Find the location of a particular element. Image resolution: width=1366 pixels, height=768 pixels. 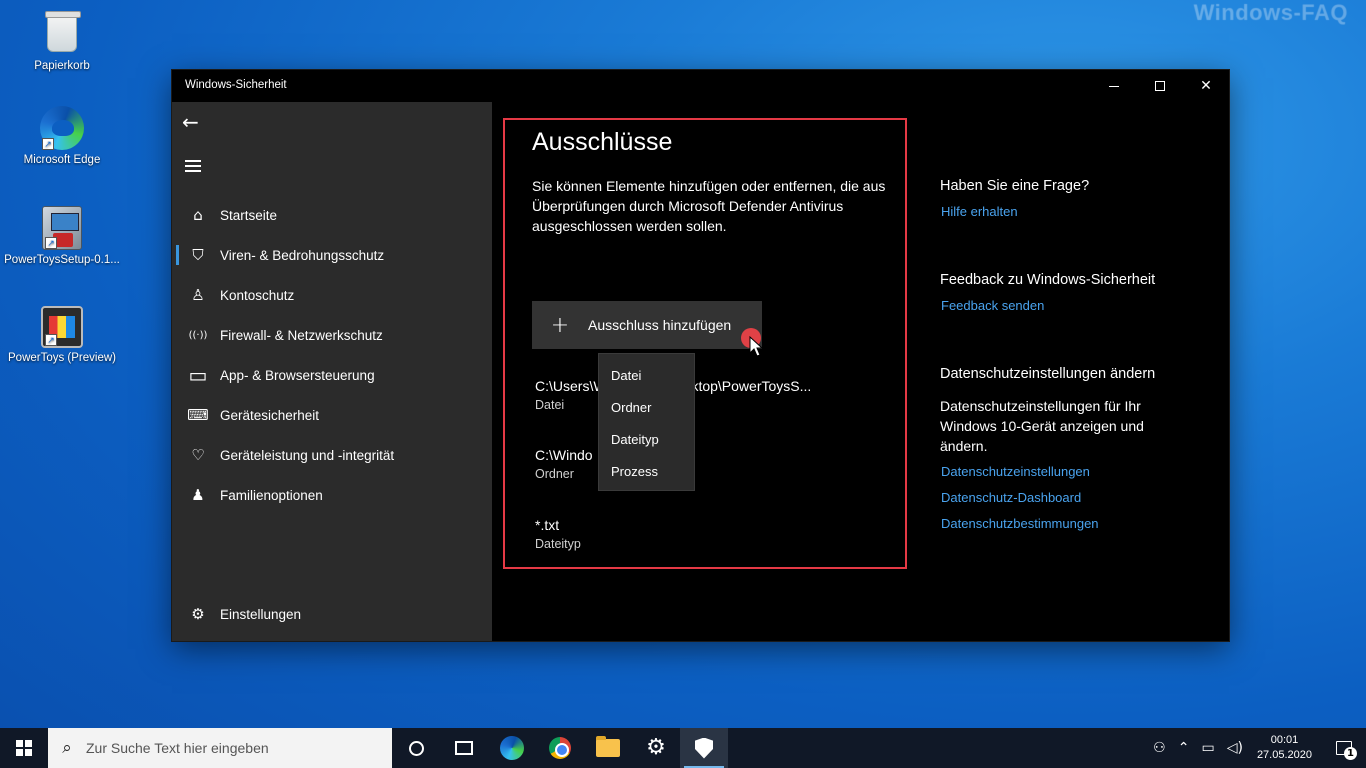

home-icon: ⌂ is located at coordinates (198, 215).